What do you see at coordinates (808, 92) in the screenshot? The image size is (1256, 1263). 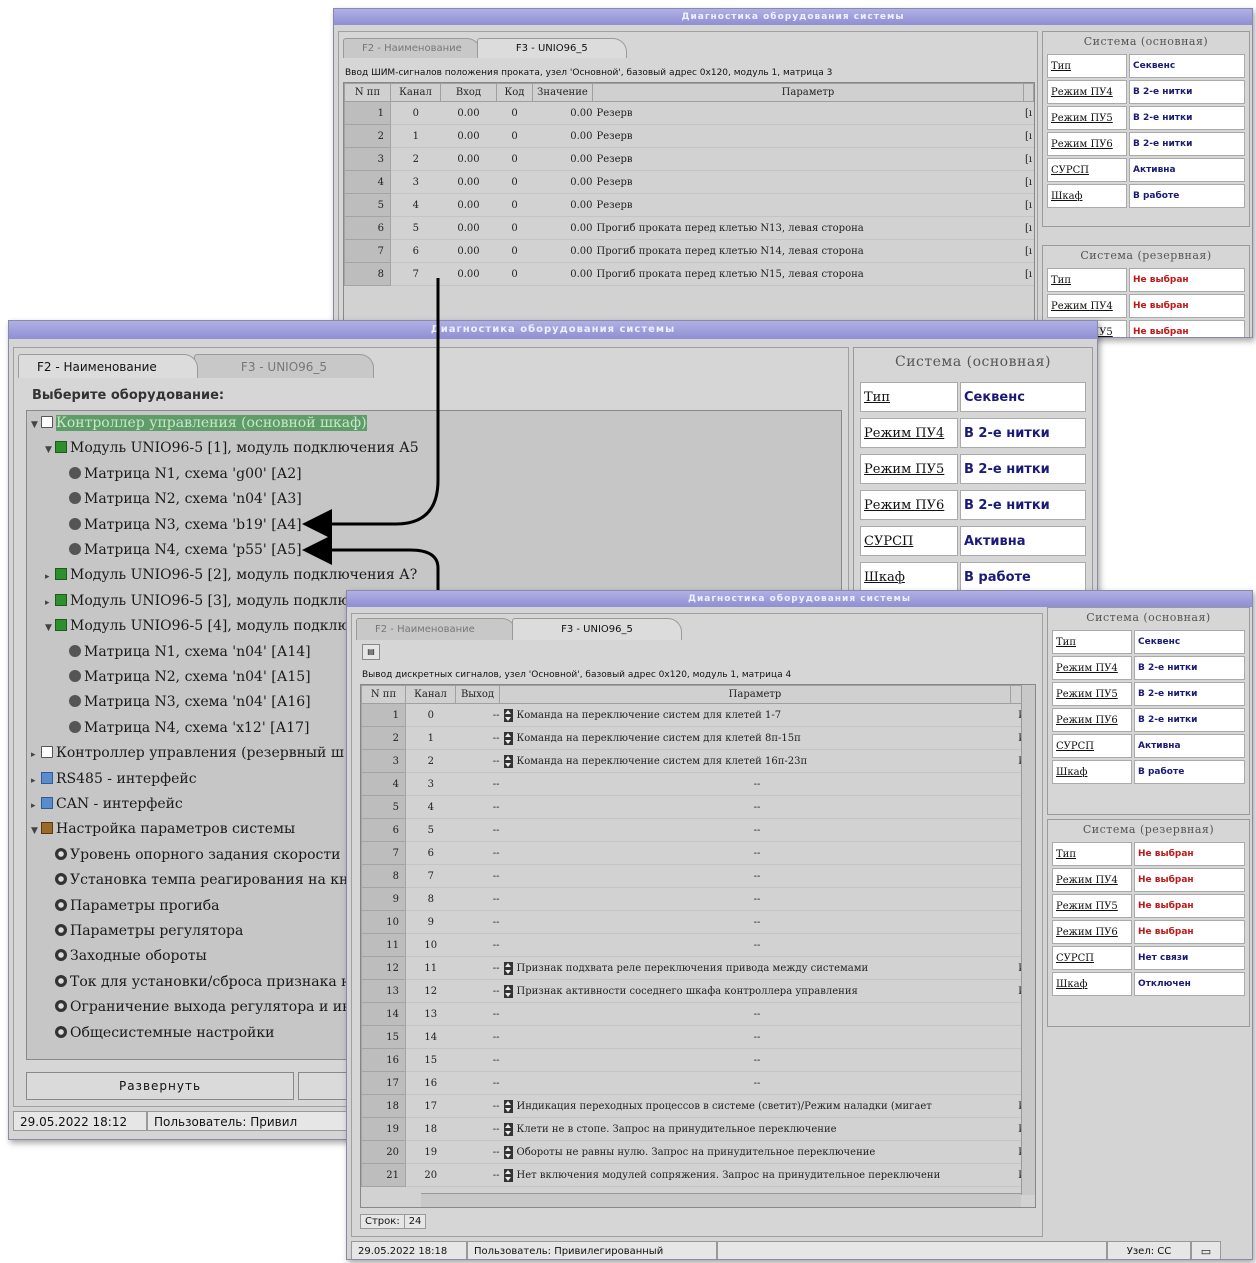 I see `column-header: Параметр` at bounding box center [808, 92].